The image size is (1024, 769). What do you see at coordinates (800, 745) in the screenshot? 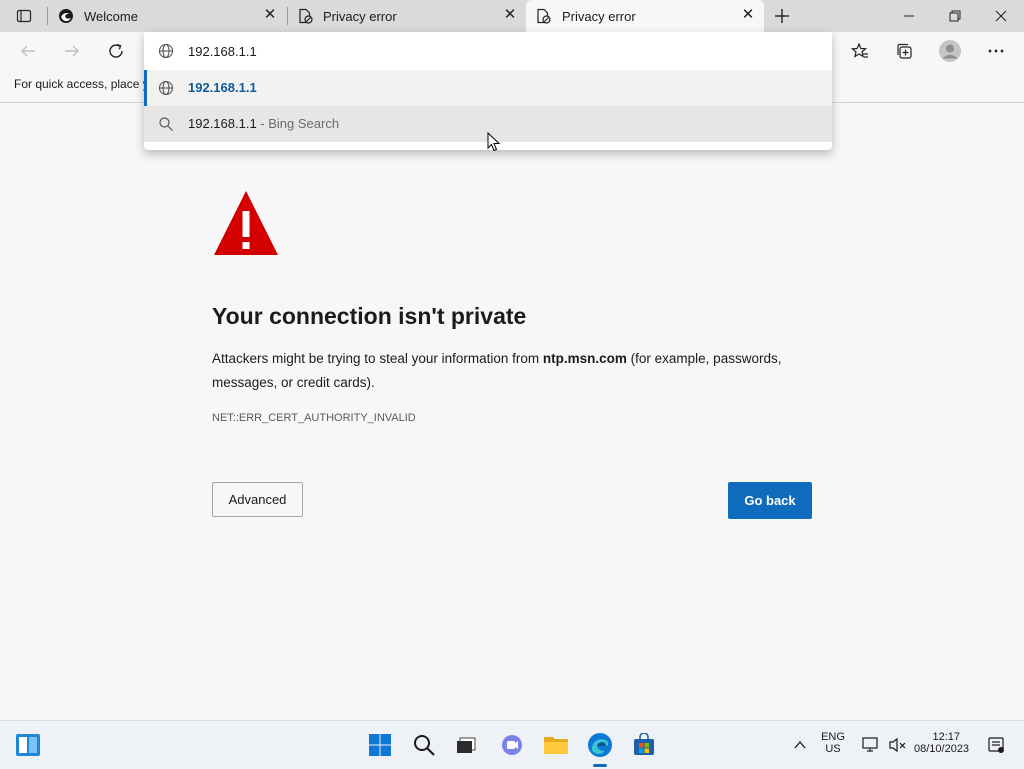
I see `chevron-up-icon` at bounding box center [800, 745].